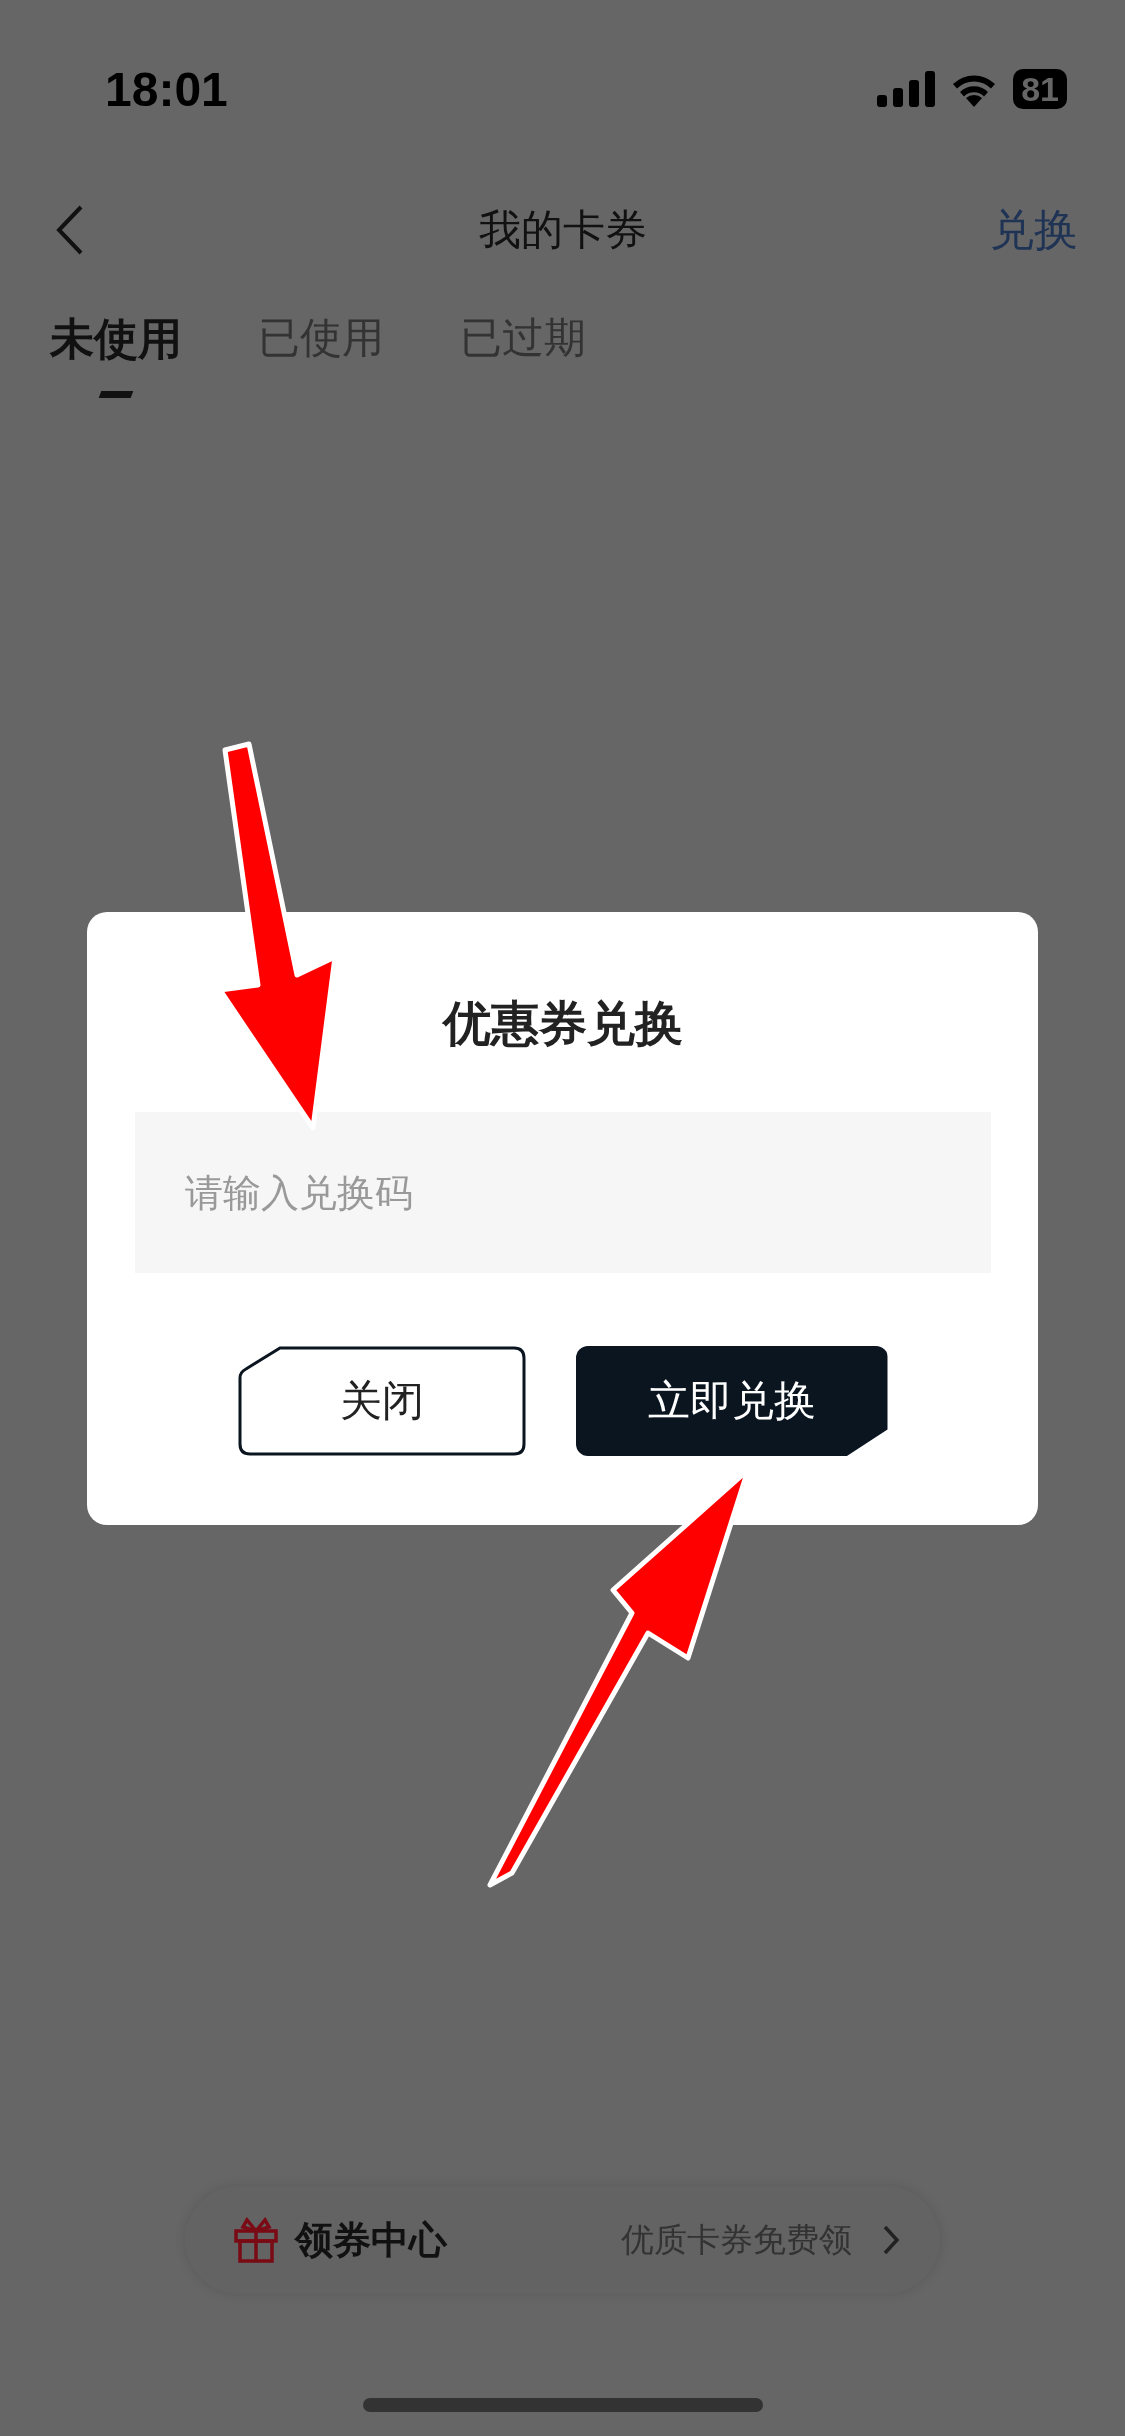  Describe the element at coordinates (371, 2240) in the screenshot. I see `coupon-center-title: 领券中心` at that location.